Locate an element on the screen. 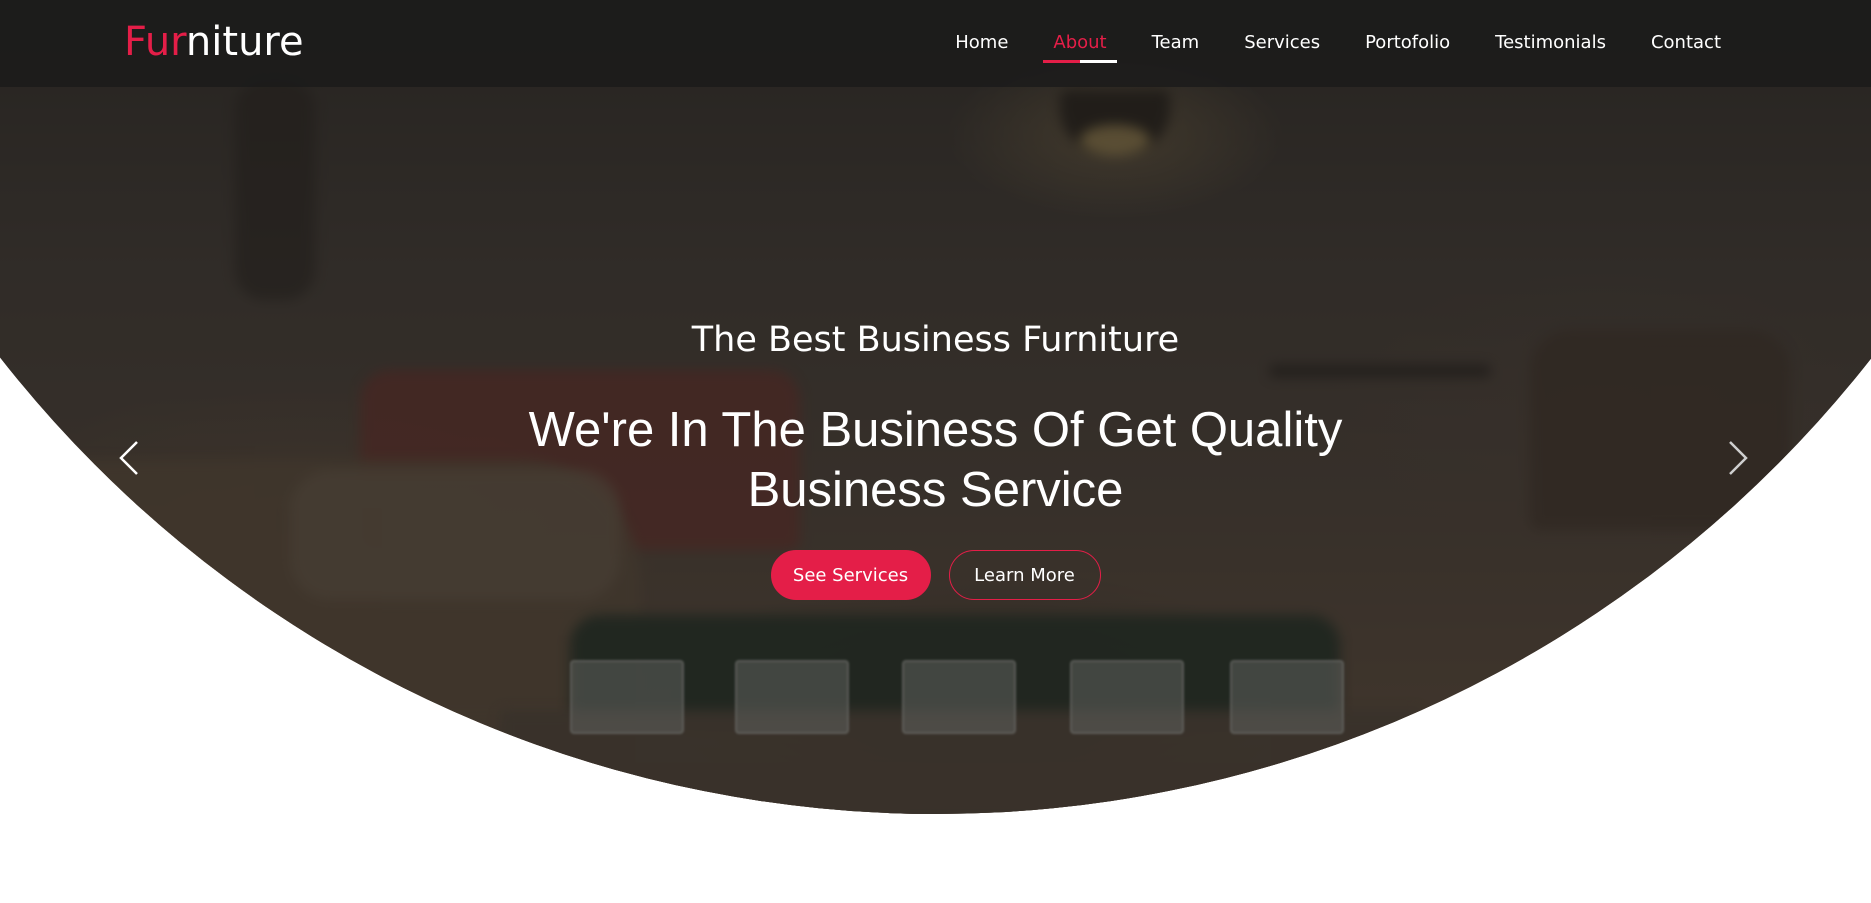 Image resolution: width=1871 pixels, height=903 pixels. logo-text: niture is located at coordinates (244, 42).